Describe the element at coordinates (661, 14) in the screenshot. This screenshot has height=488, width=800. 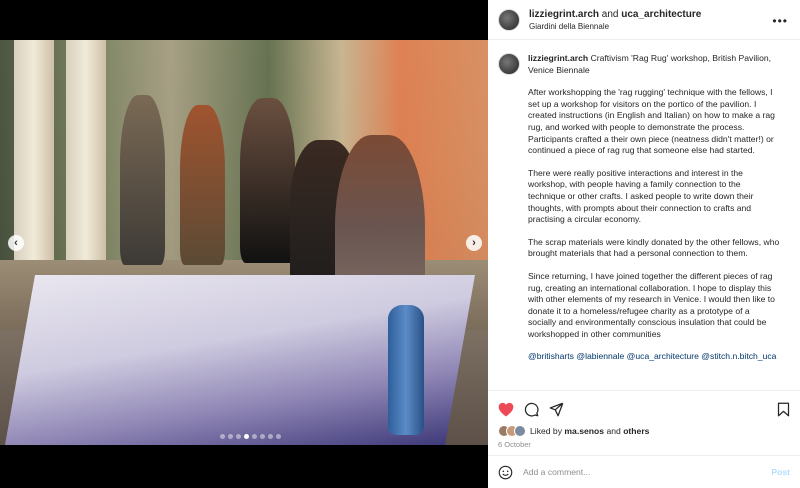
I see `collaborator-username: uca_architecture` at that location.